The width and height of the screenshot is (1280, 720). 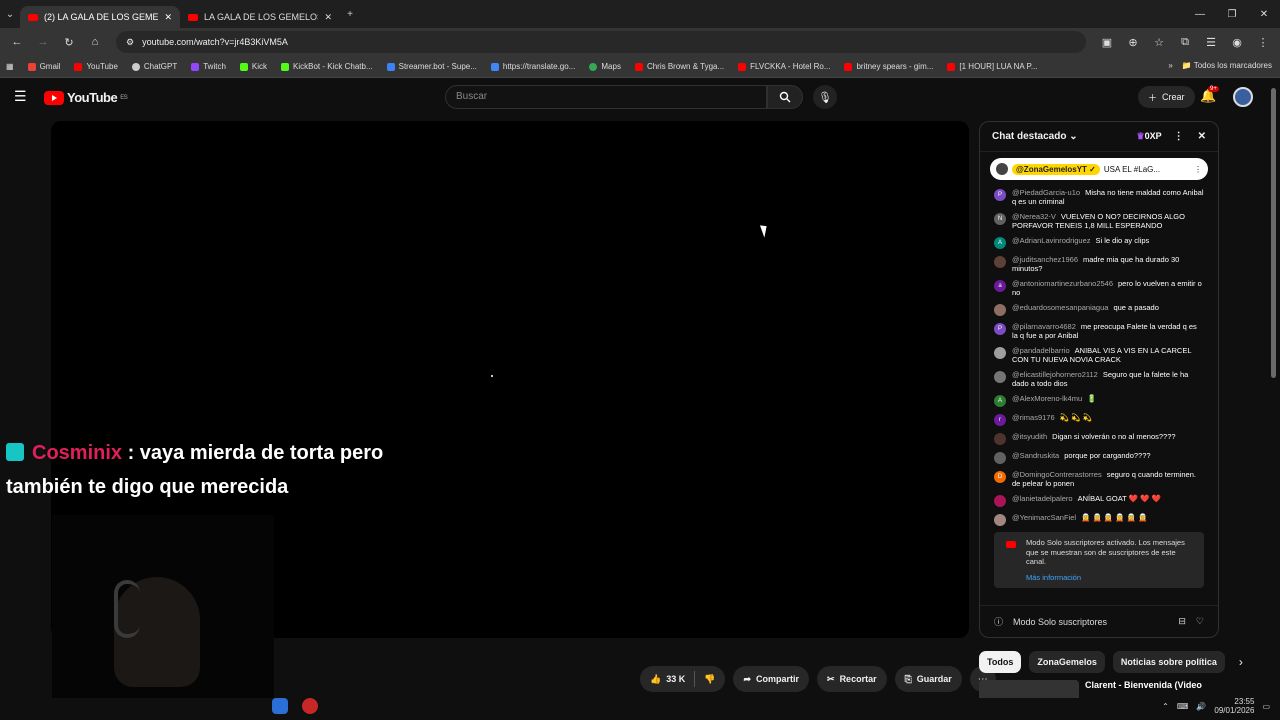 What do you see at coordinates (260, 17) in the screenshot?
I see `tab-inactive: LA GALA DE LOS GEMELOS - Yo ✕` at bounding box center [260, 17].